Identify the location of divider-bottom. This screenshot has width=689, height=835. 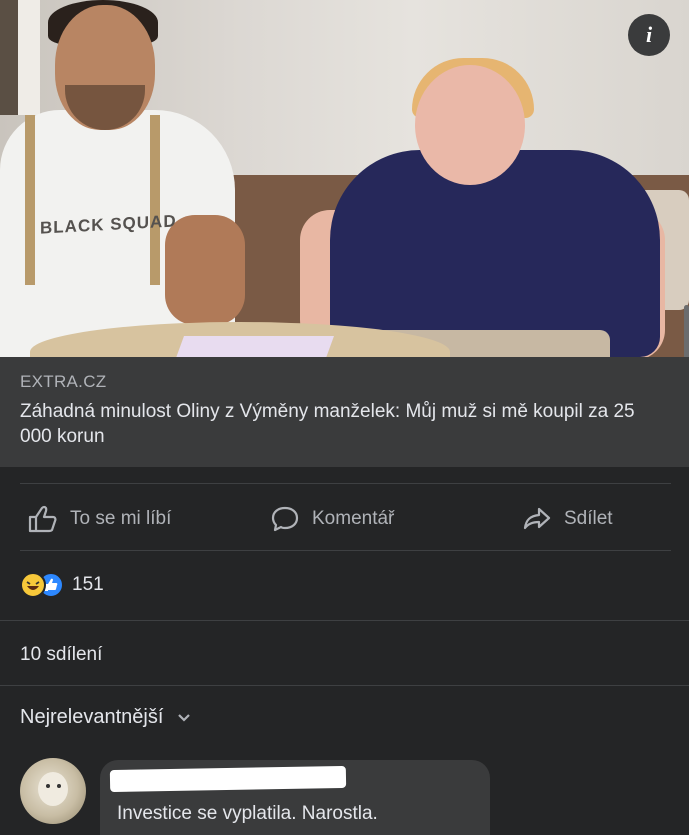
(345, 550).